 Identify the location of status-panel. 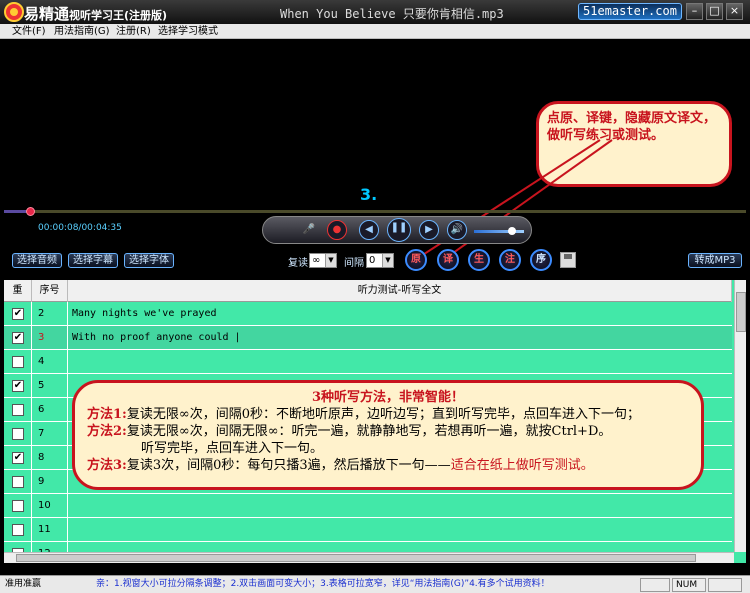
(725, 585).